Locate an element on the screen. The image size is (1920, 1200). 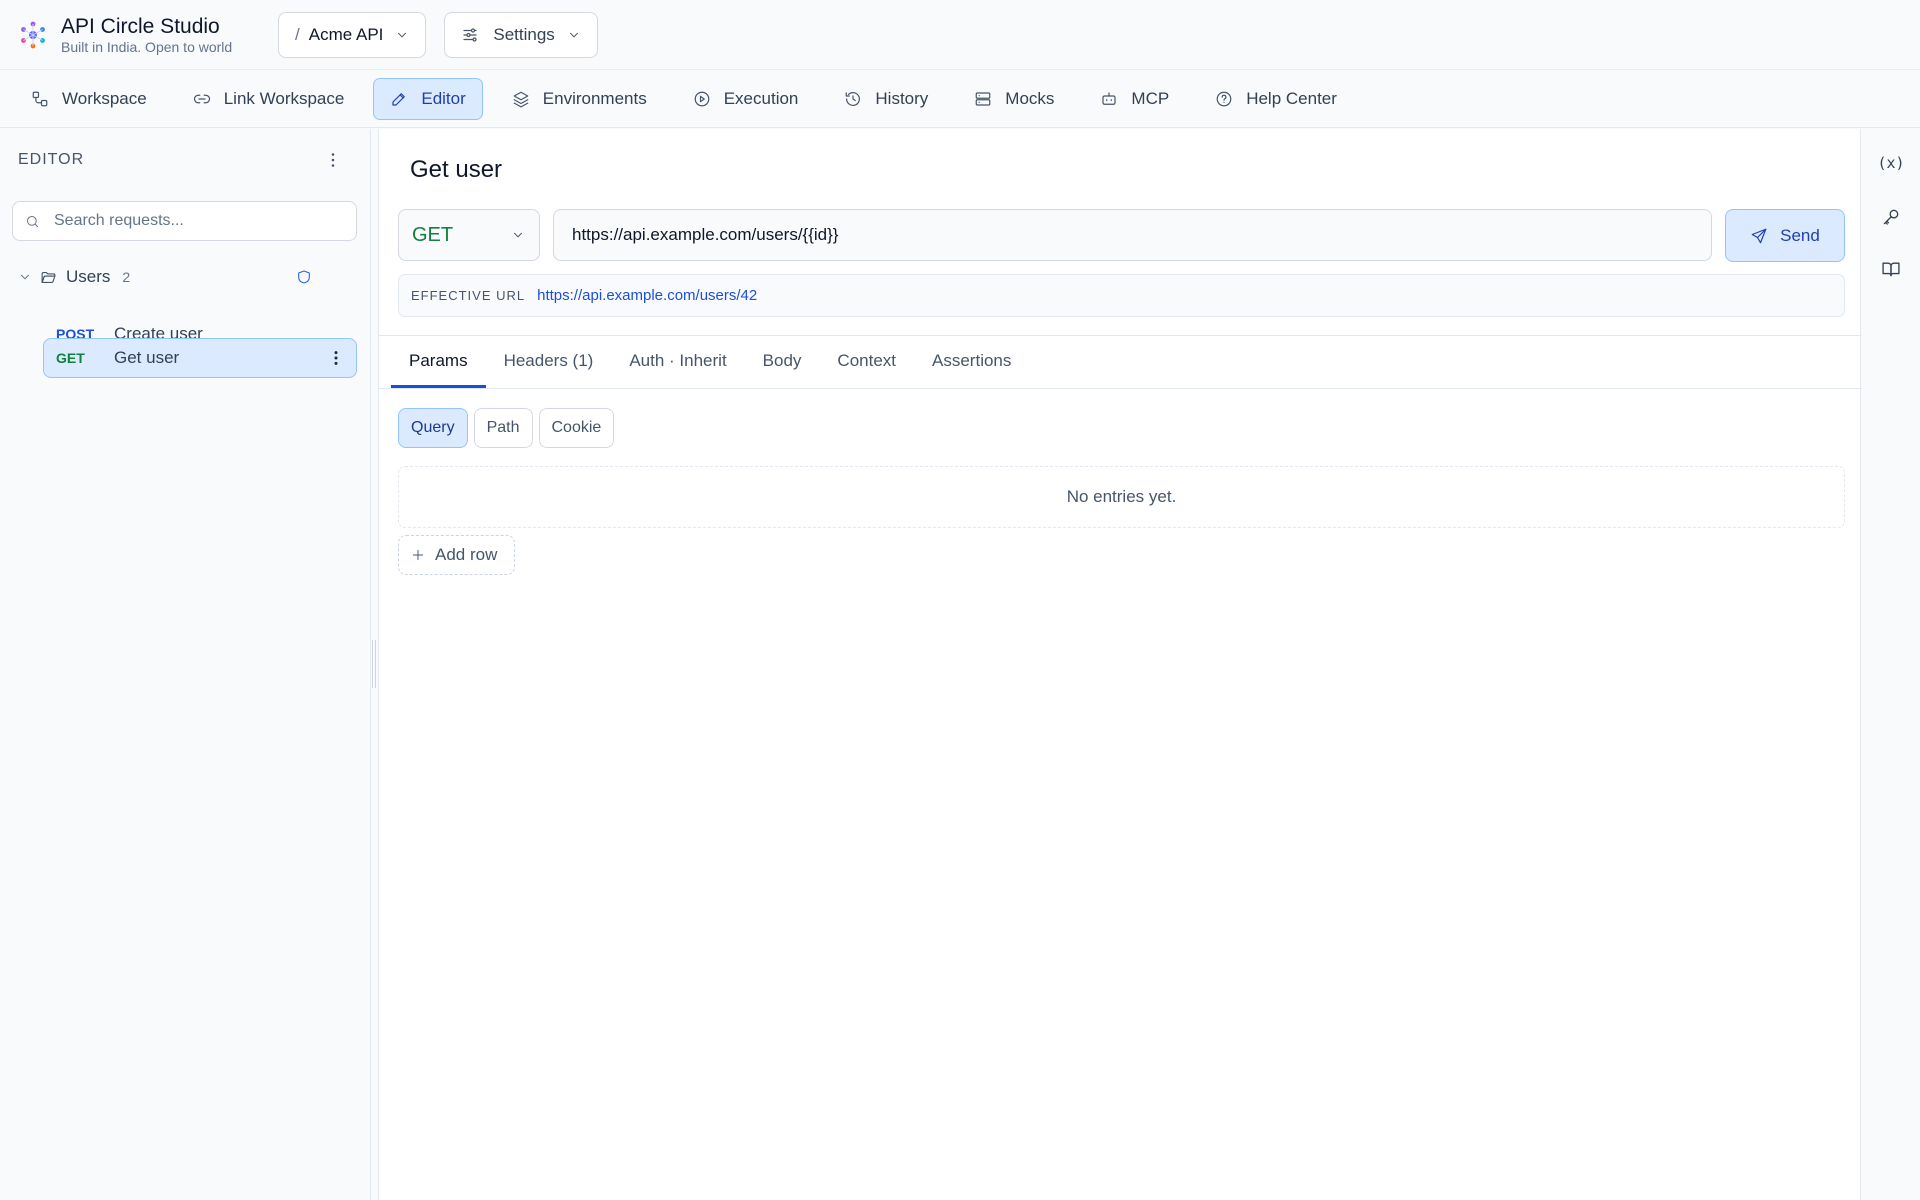
nav-label: Help Center is located at coordinates (1291, 98).